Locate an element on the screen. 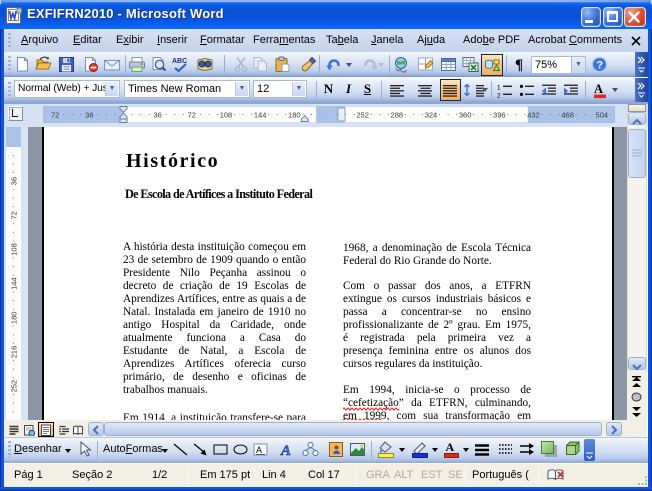 The height and width of the screenshot is (491, 652). svg-text: 432 is located at coordinates (533, 115).